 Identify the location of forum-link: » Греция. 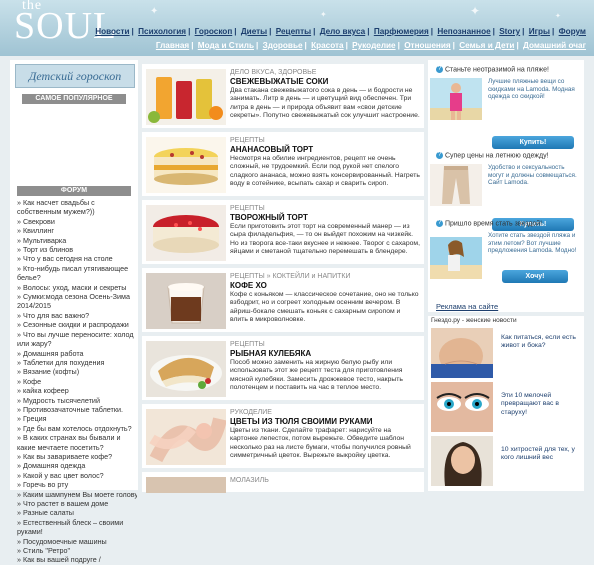
(77, 418).